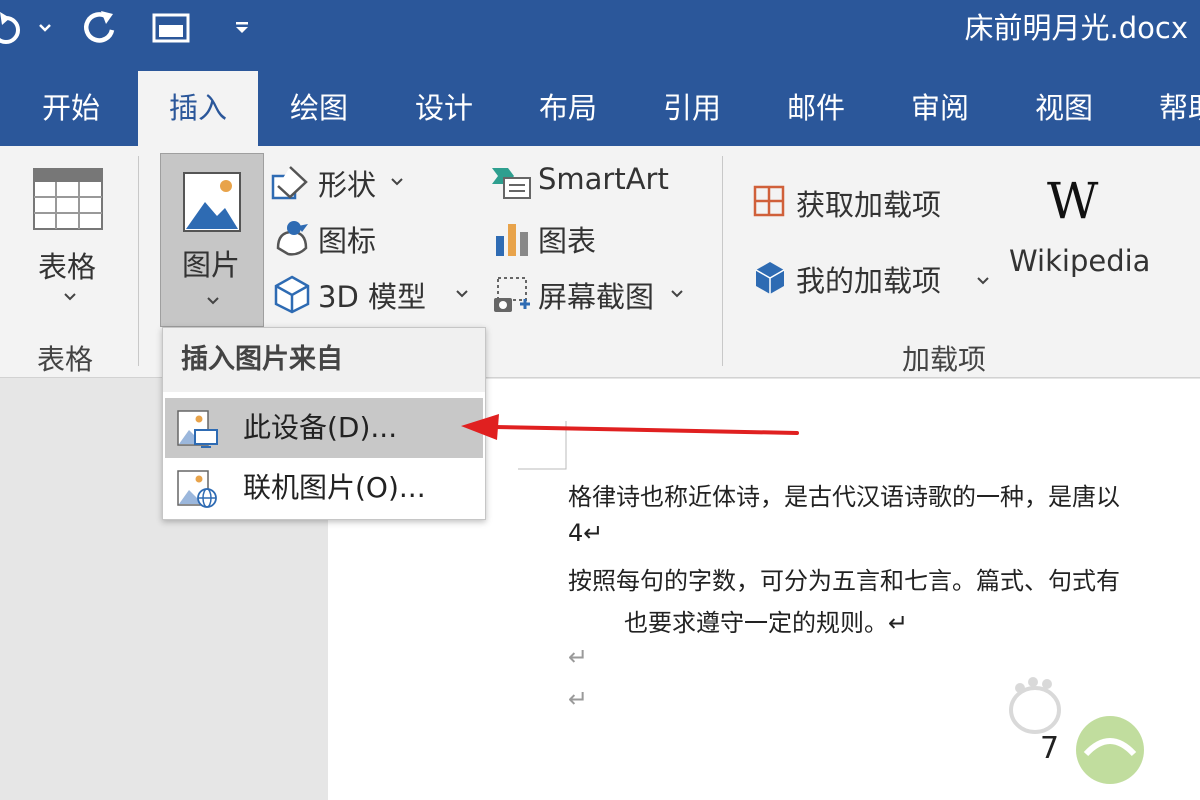 The image size is (1200, 800). I want to click on smartart-label: SmartArt, so click(603, 179).